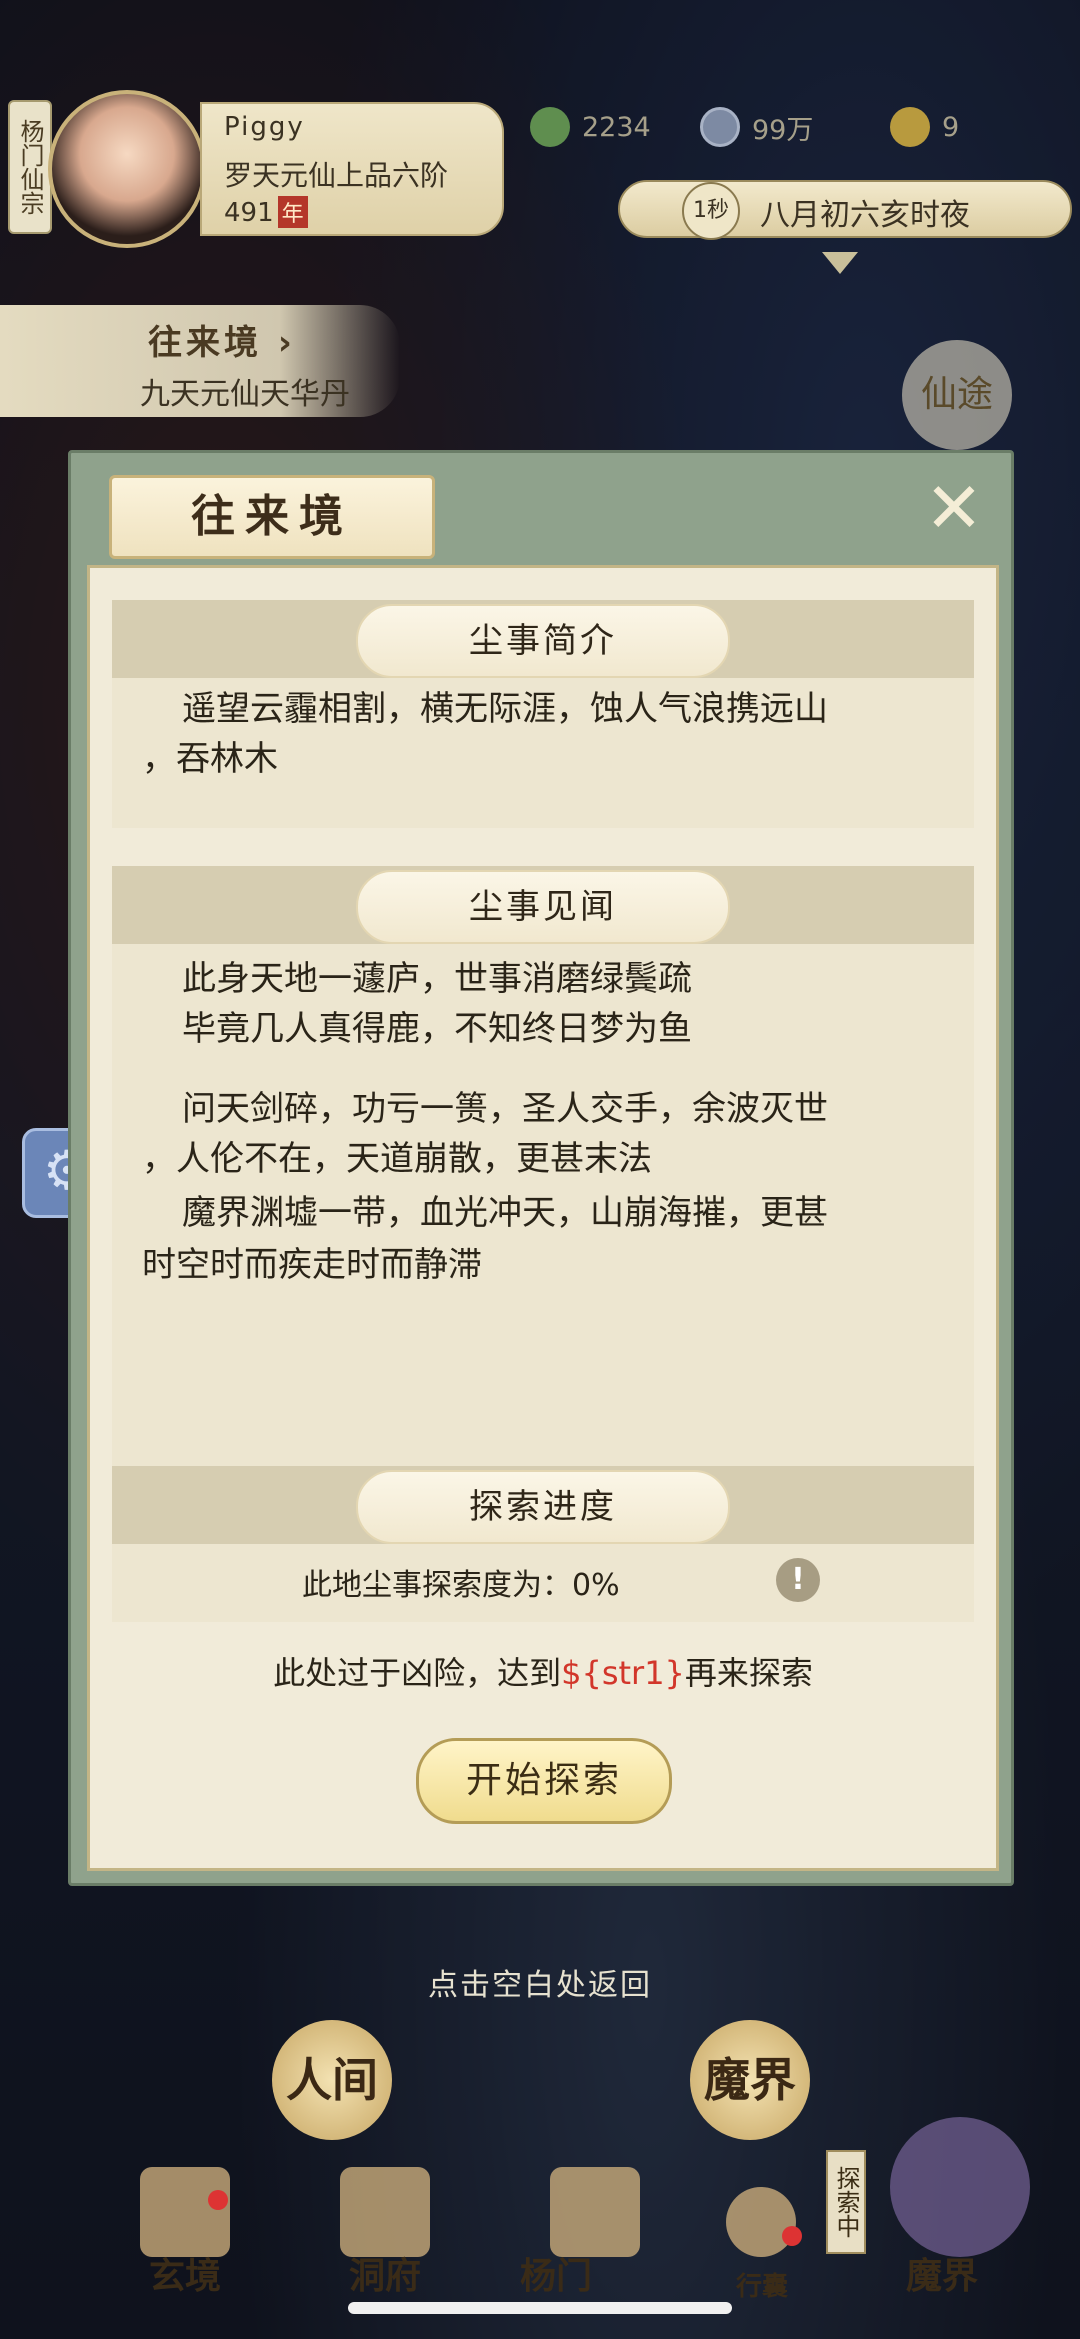 This screenshot has height=2339, width=1080. Describe the element at coordinates (846, 2202) in the screenshot. I see `exploring-tag: 探索中` at that location.